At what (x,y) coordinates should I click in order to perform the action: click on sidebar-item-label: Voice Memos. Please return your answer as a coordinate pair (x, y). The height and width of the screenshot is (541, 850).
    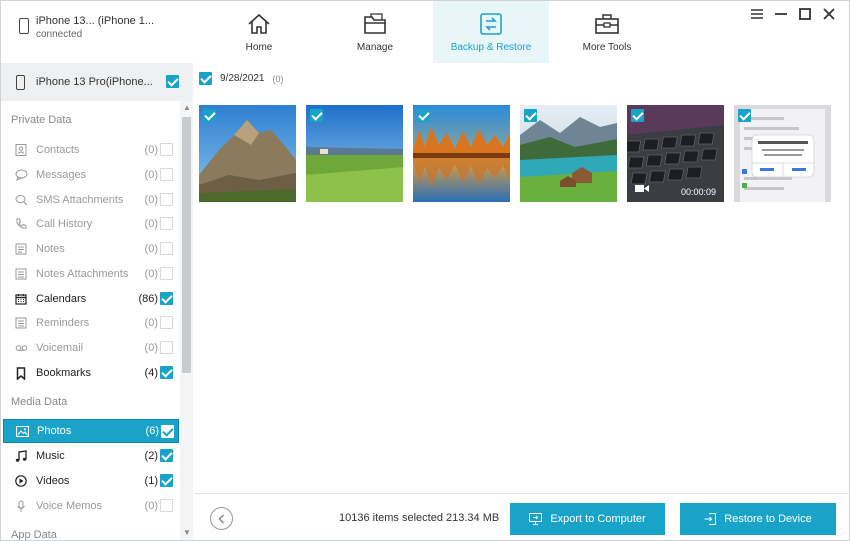
    Looking at the image, I should click on (69, 506).